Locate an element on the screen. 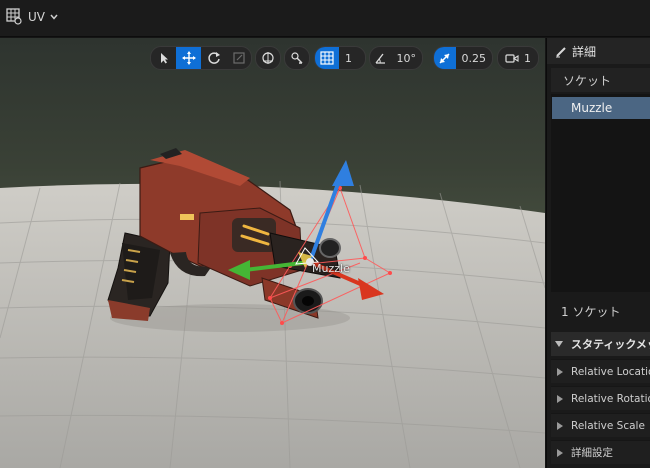 This screenshot has width=650, height=468. grid-icon is located at coordinates (327, 58).